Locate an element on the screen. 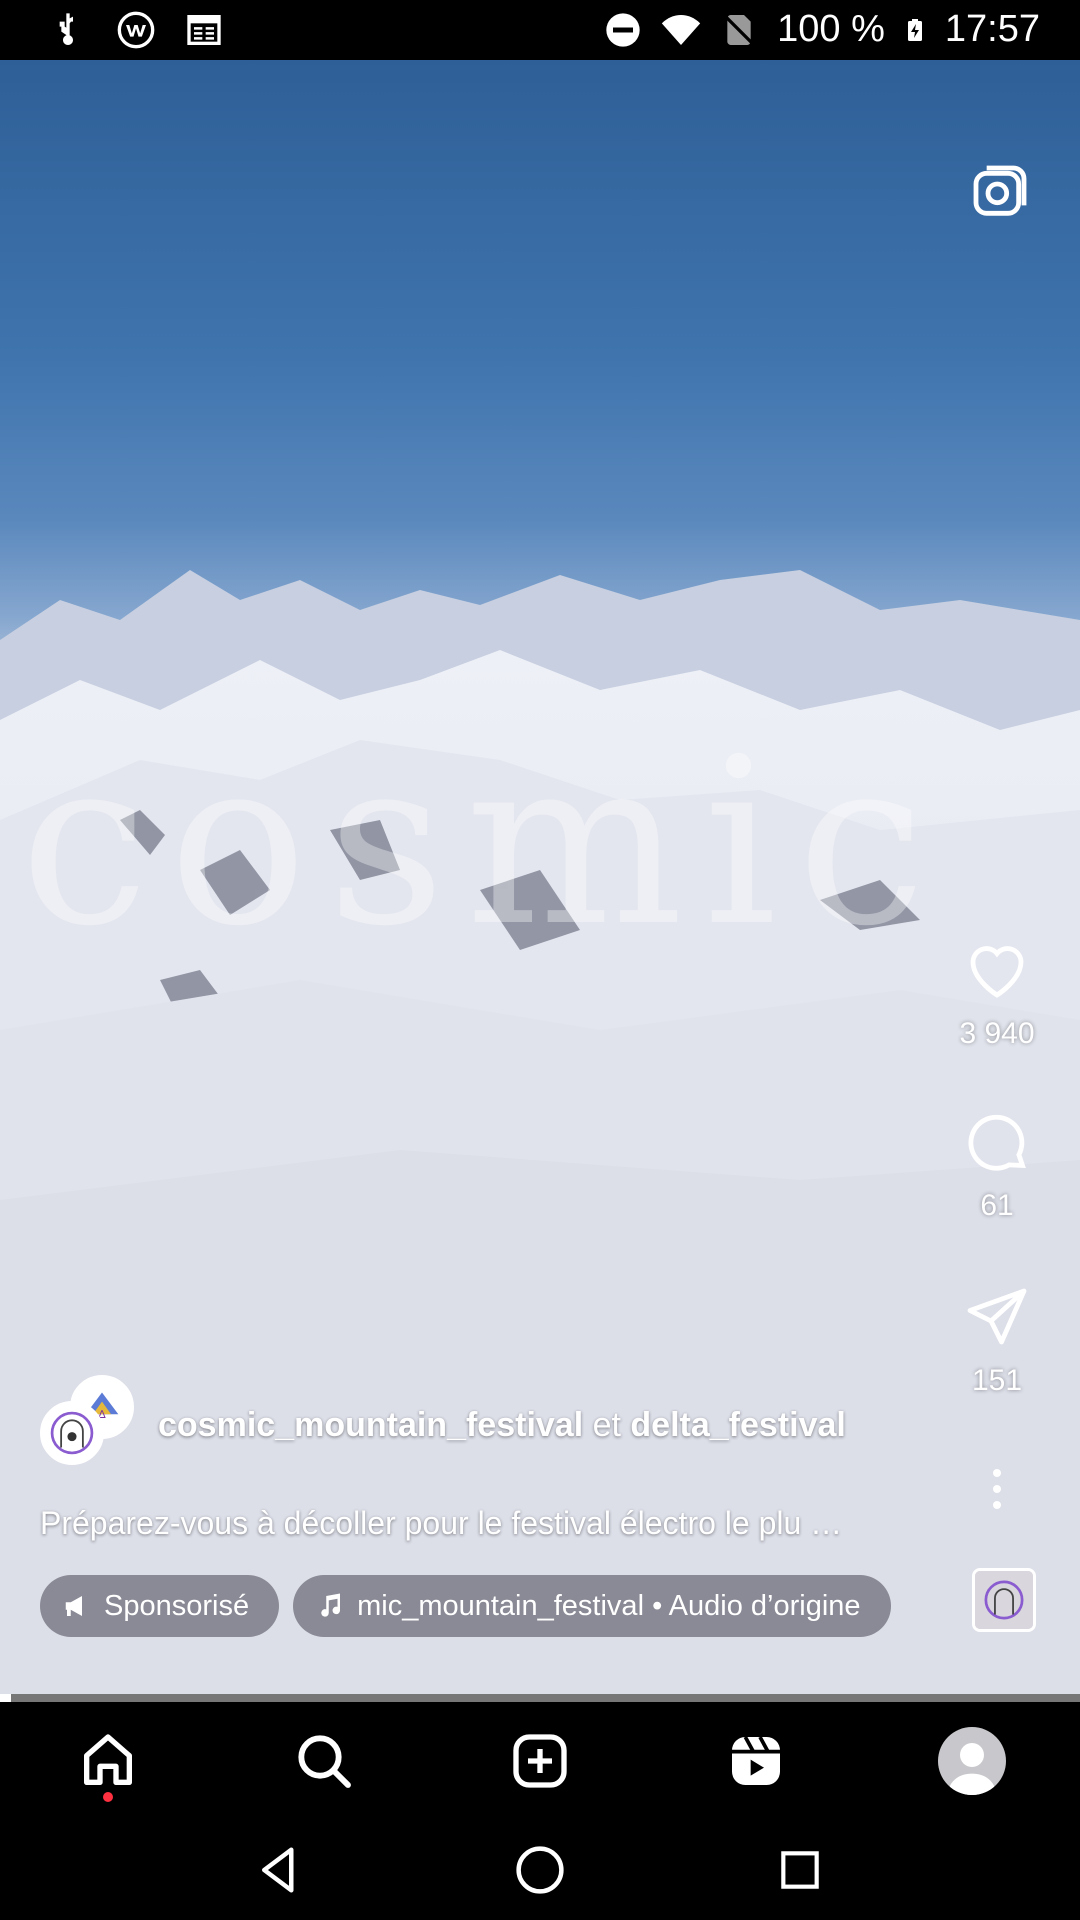  system-recents-button is located at coordinates (800, 1870).